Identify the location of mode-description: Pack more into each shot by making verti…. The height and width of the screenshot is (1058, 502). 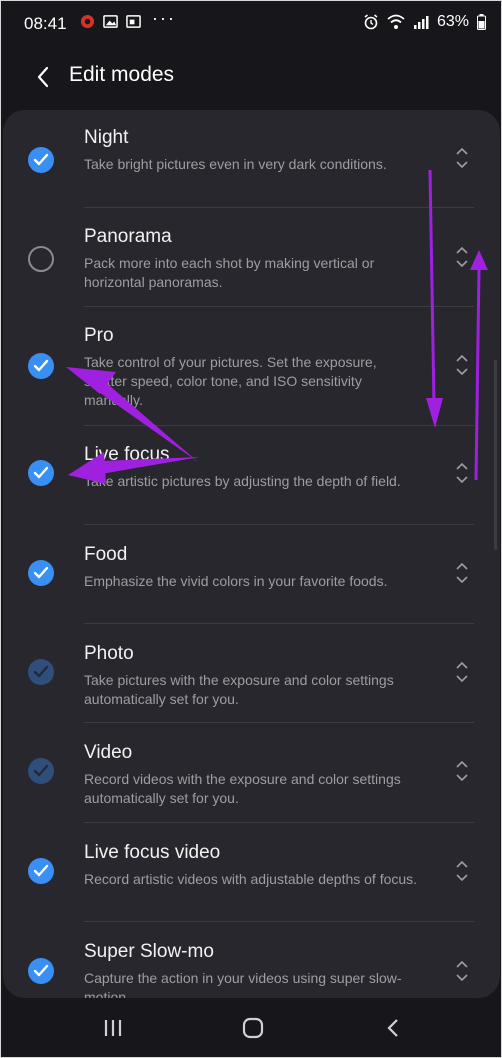
(229, 272).